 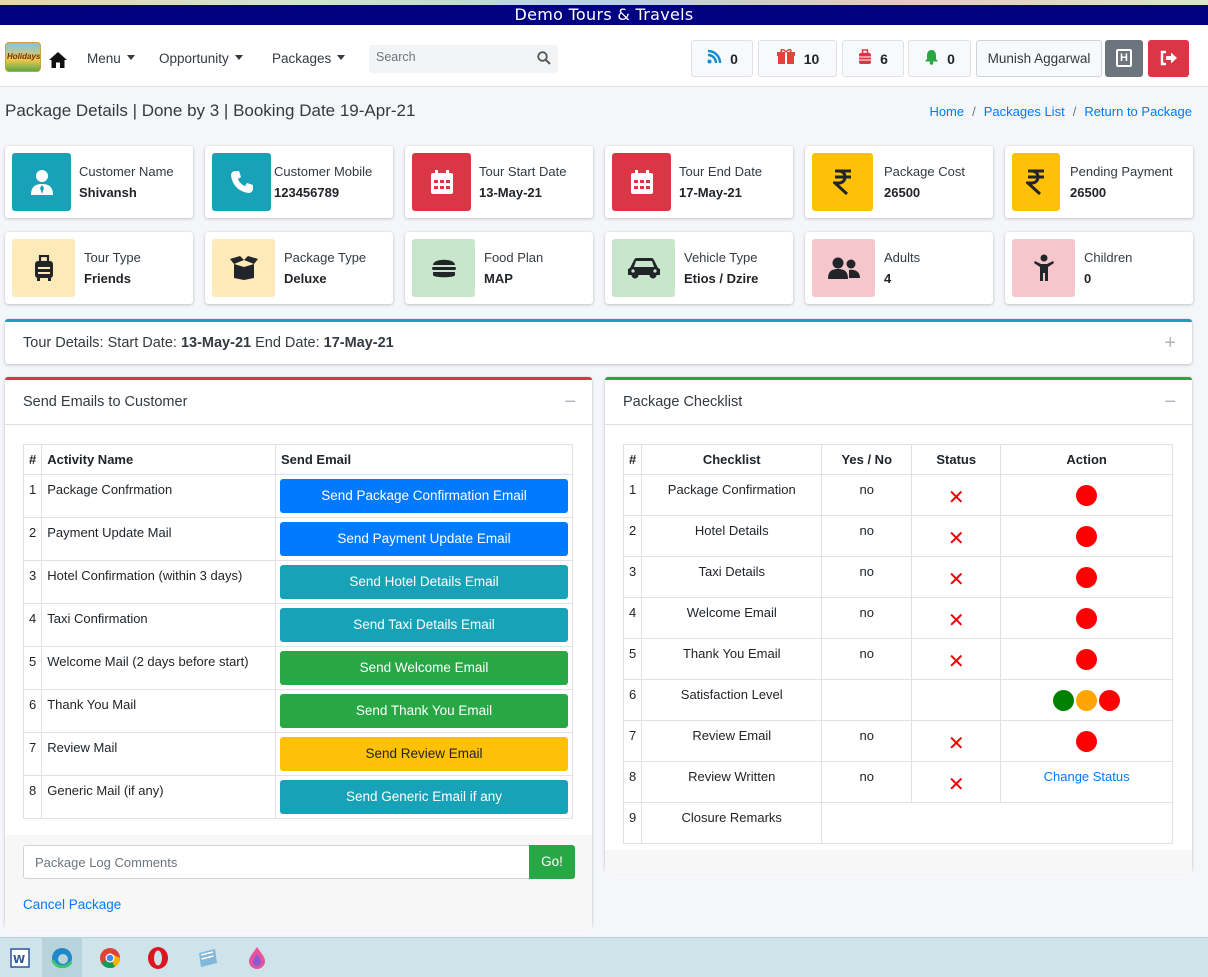 I want to click on info-value: Etios / Dzire, so click(x=721, y=278).